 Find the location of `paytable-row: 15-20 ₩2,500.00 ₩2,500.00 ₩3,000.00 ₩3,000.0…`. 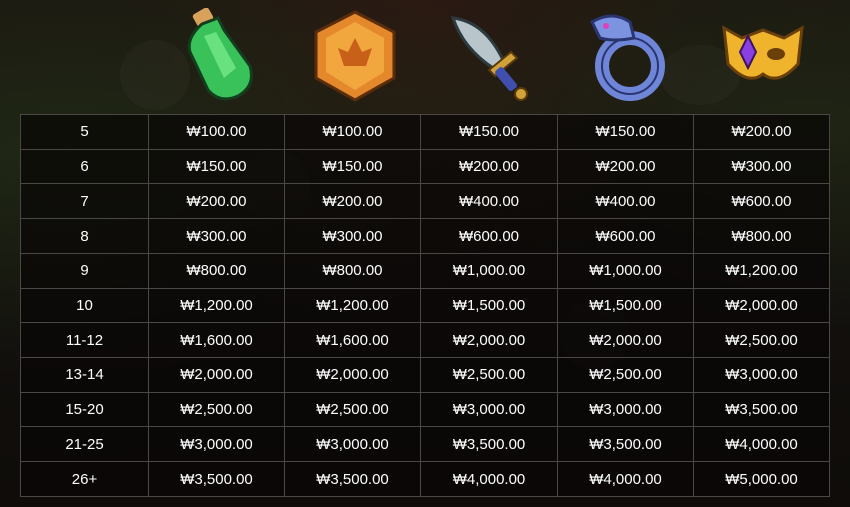

paytable-row: 15-20 ₩2,500.00 ₩2,500.00 ₩3,000.00 ₩3,000.0… is located at coordinates (425, 409).